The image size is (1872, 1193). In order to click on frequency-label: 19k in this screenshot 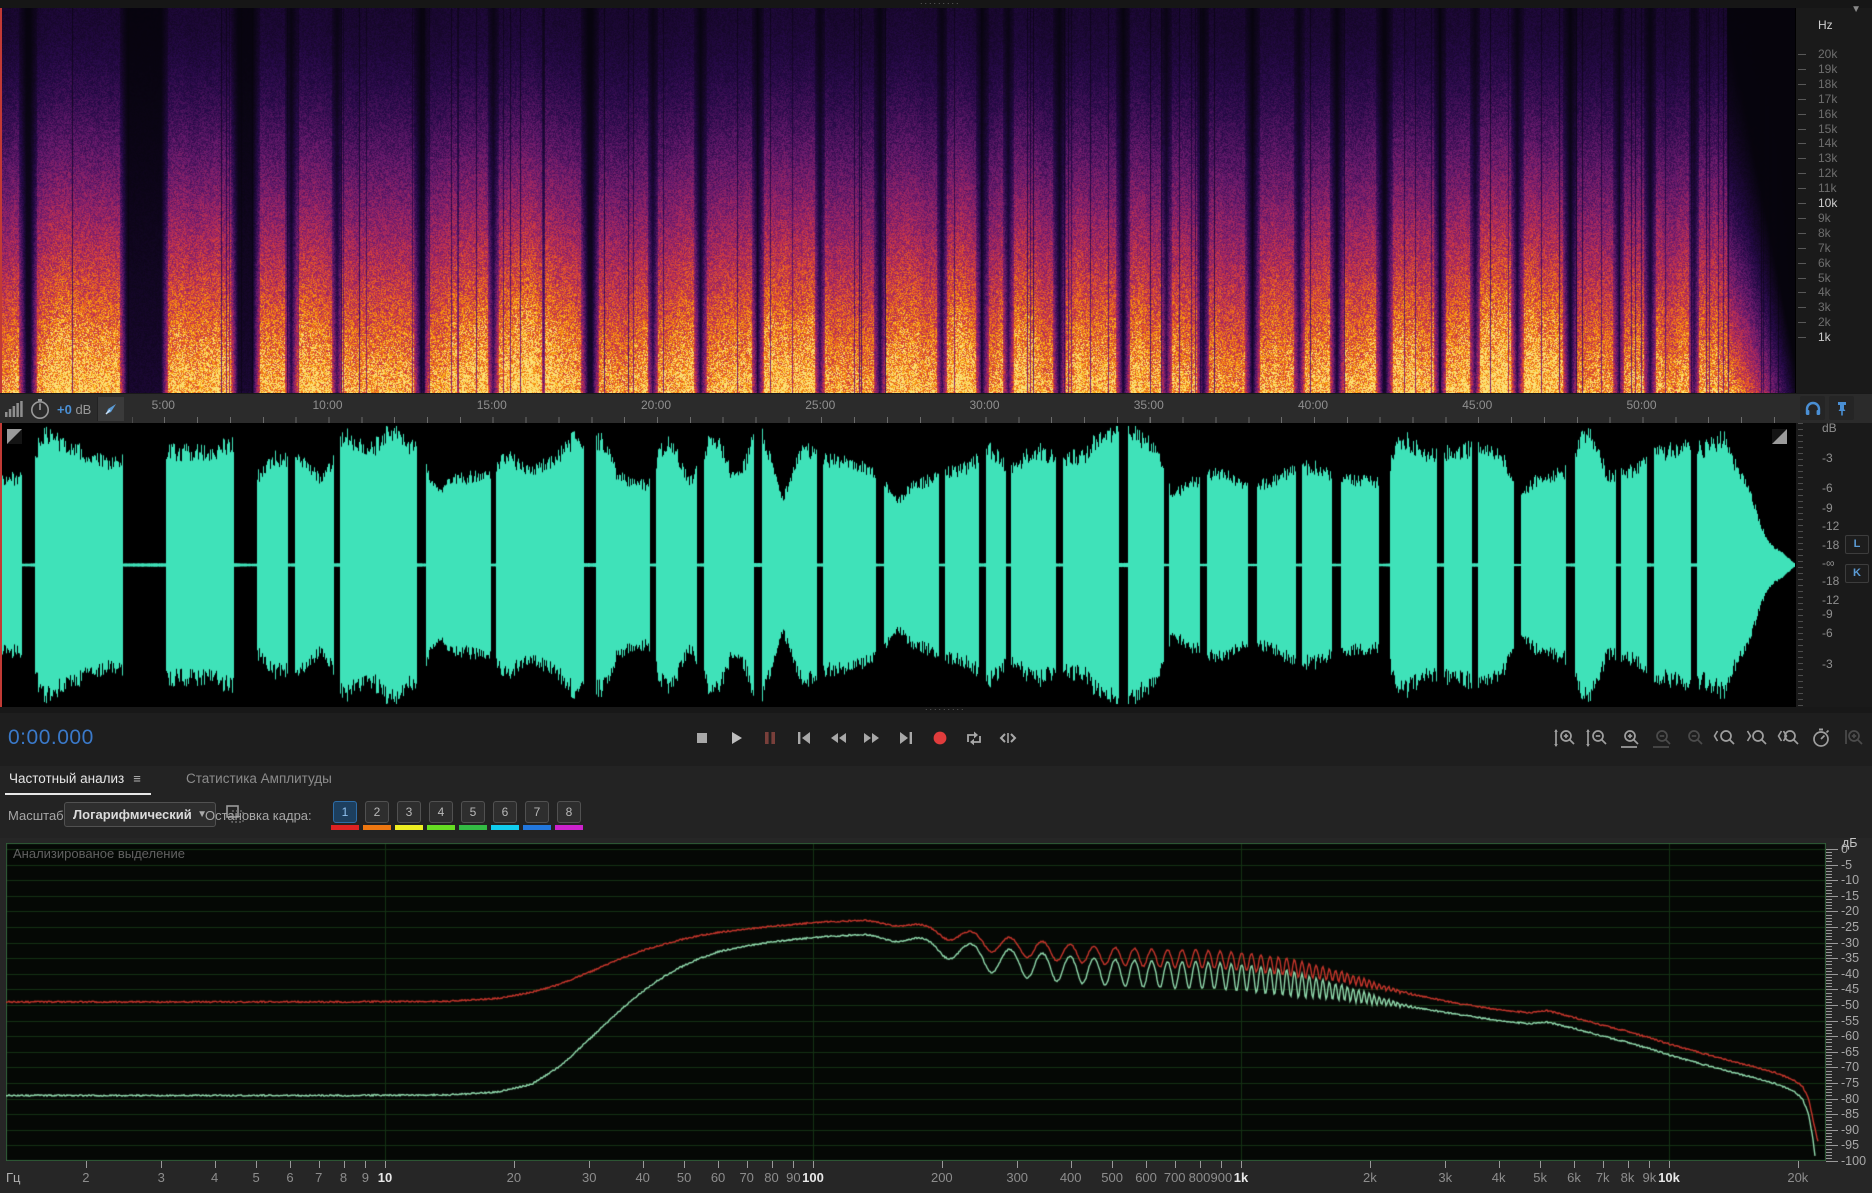, I will do `click(1828, 68)`.